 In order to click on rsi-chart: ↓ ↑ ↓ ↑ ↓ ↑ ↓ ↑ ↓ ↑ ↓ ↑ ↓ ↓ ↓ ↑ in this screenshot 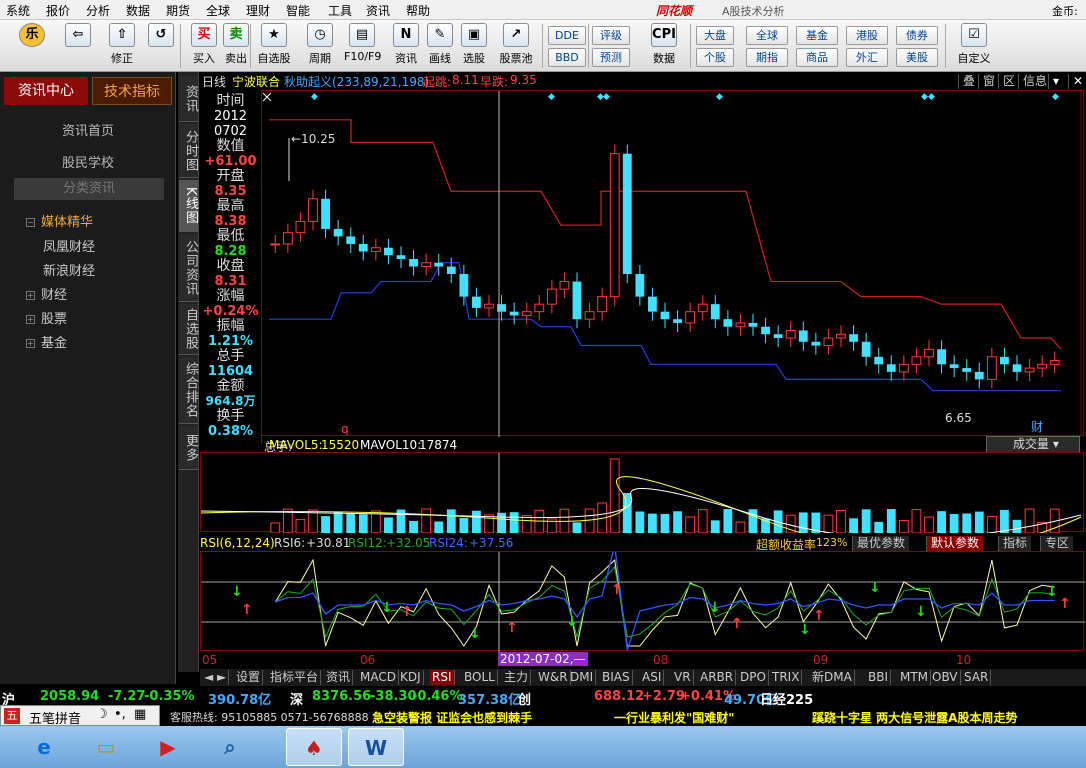, I will do `click(642, 598)`.